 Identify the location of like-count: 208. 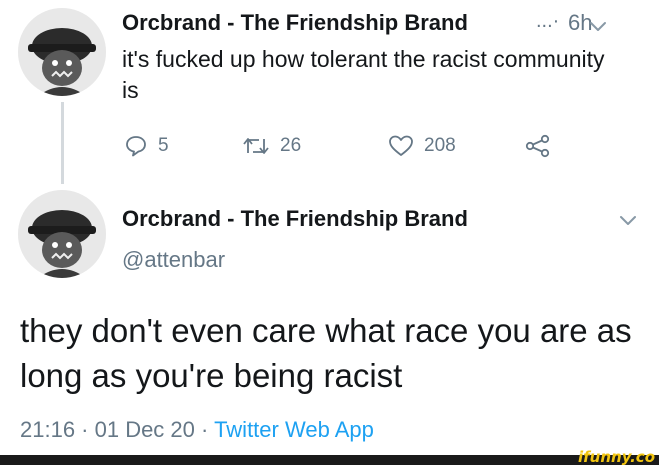
(440, 145).